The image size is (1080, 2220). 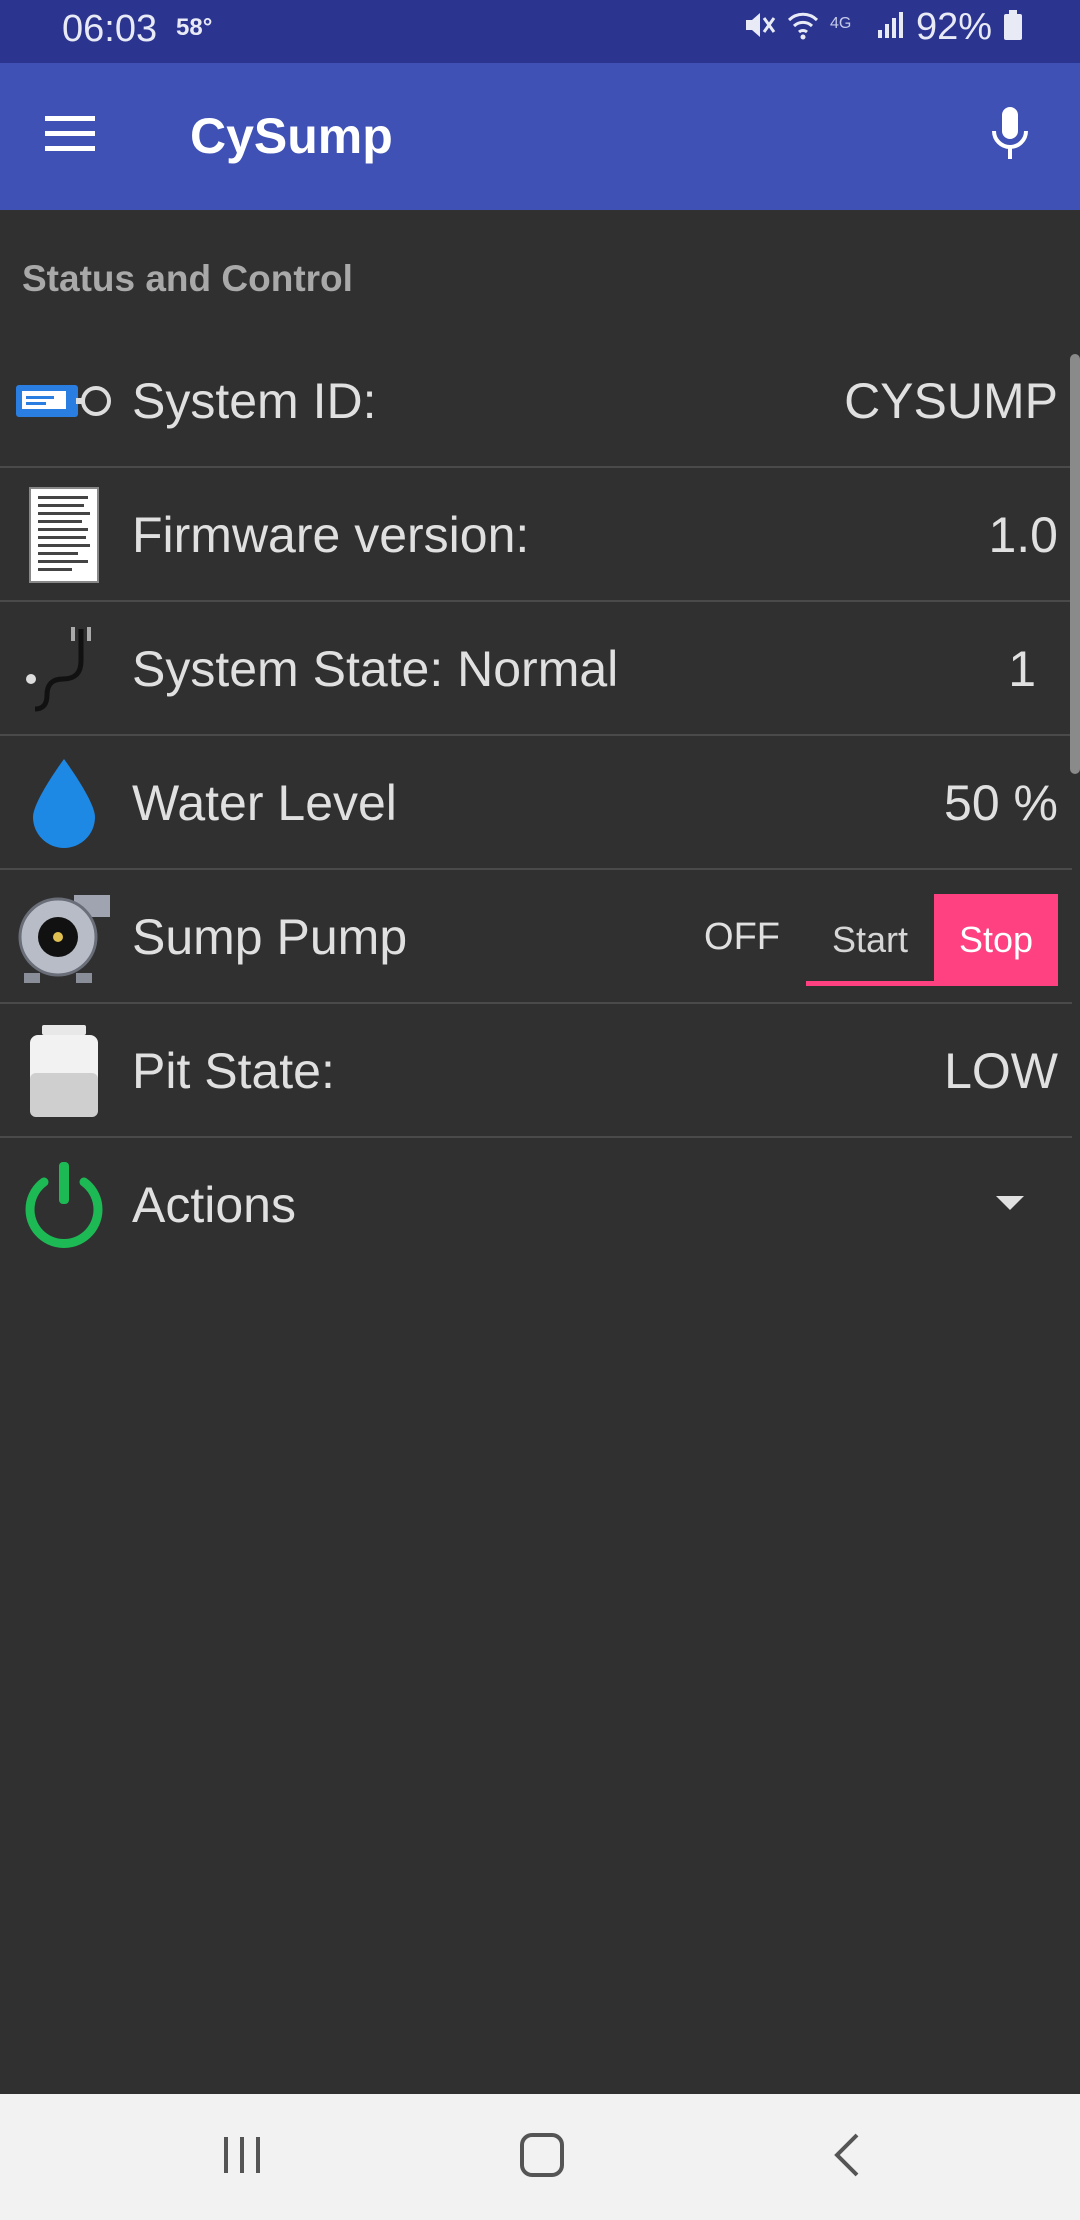 What do you see at coordinates (110, 29) in the screenshot?
I see `status-time: 06:03` at bounding box center [110, 29].